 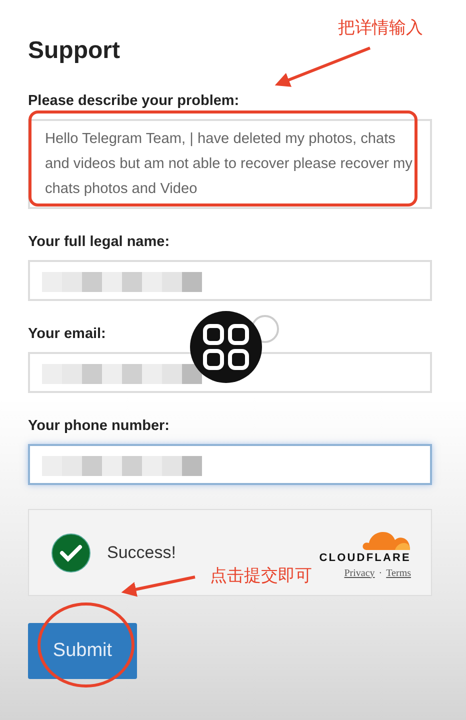 What do you see at coordinates (99, 242) in the screenshot?
I see `field-label: Your full legal name:` at bounding box center [99, 242].